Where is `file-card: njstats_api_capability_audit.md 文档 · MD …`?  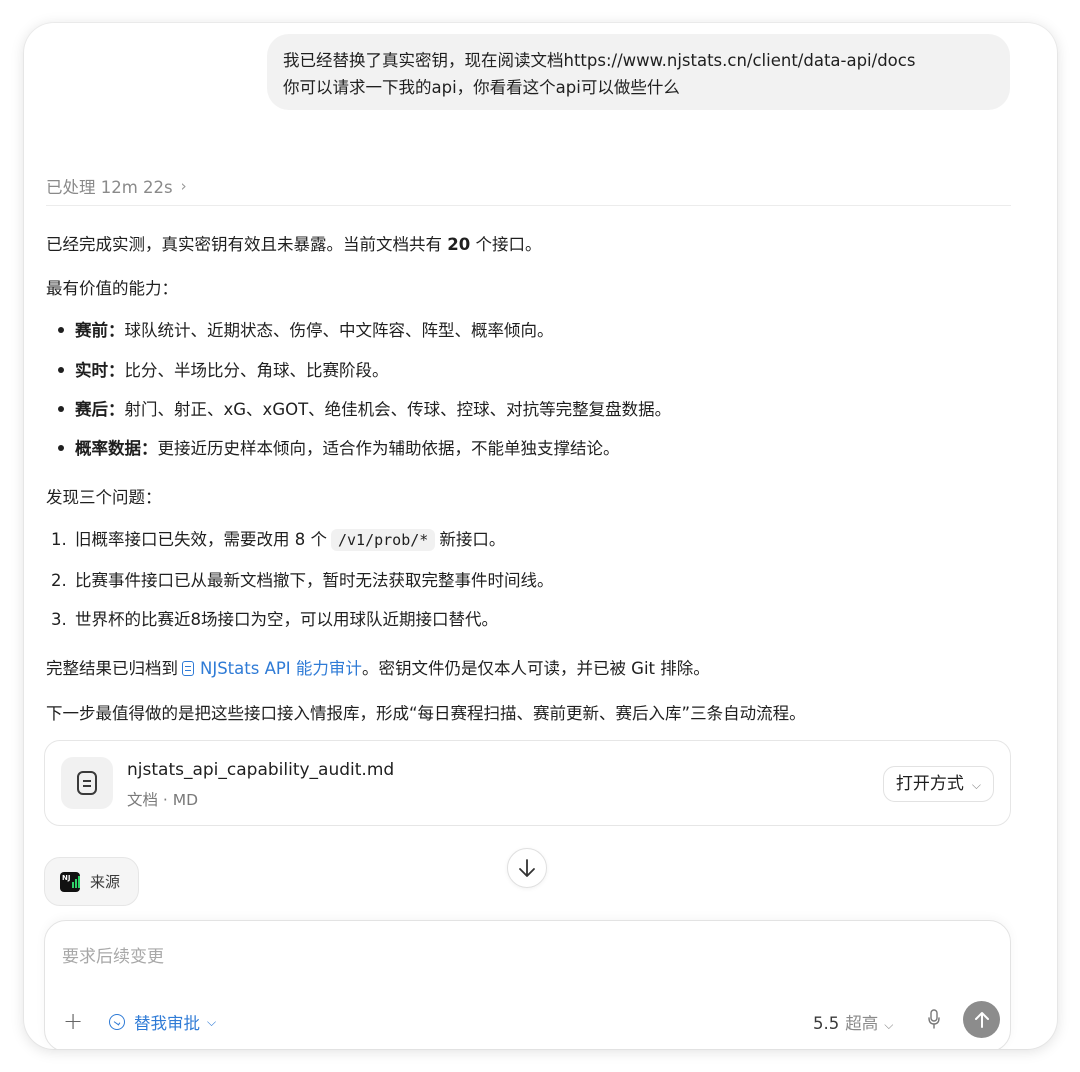 file-card: njstats_api_capability_audit.md 文档 · MD … is located at coordinates (527, 783).